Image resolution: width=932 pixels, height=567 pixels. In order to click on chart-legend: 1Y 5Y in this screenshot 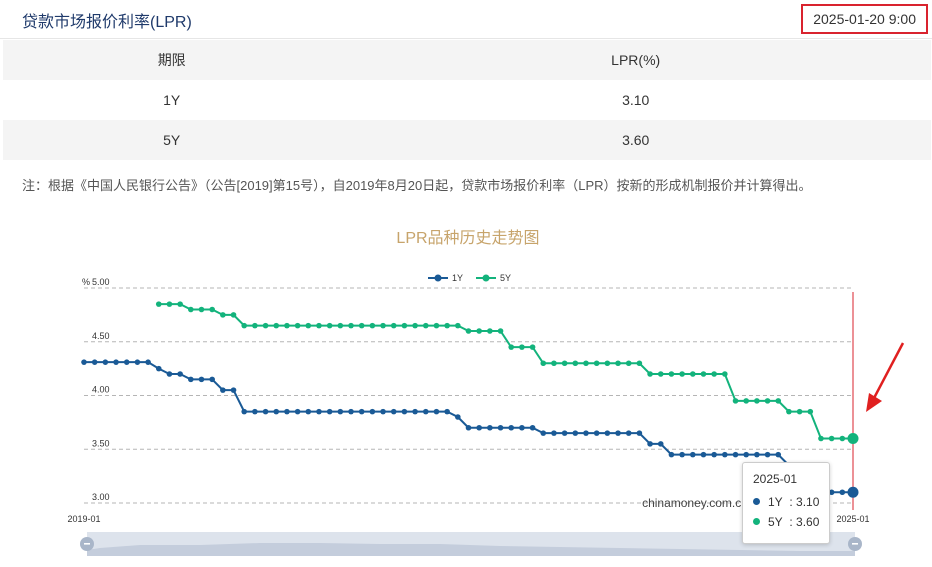, I will do `click(469, 278)`.